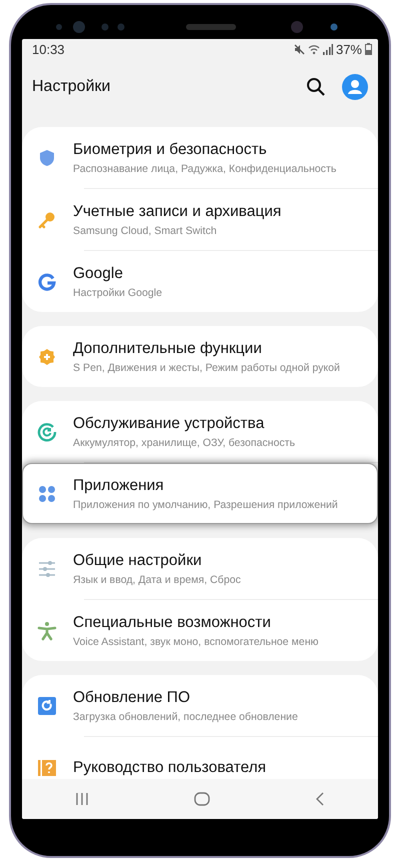 The width and height of the screenshot is (400, 864). Describe the element at coordinates (202, 799) in the screenshot. I see `home-icon` at that location.